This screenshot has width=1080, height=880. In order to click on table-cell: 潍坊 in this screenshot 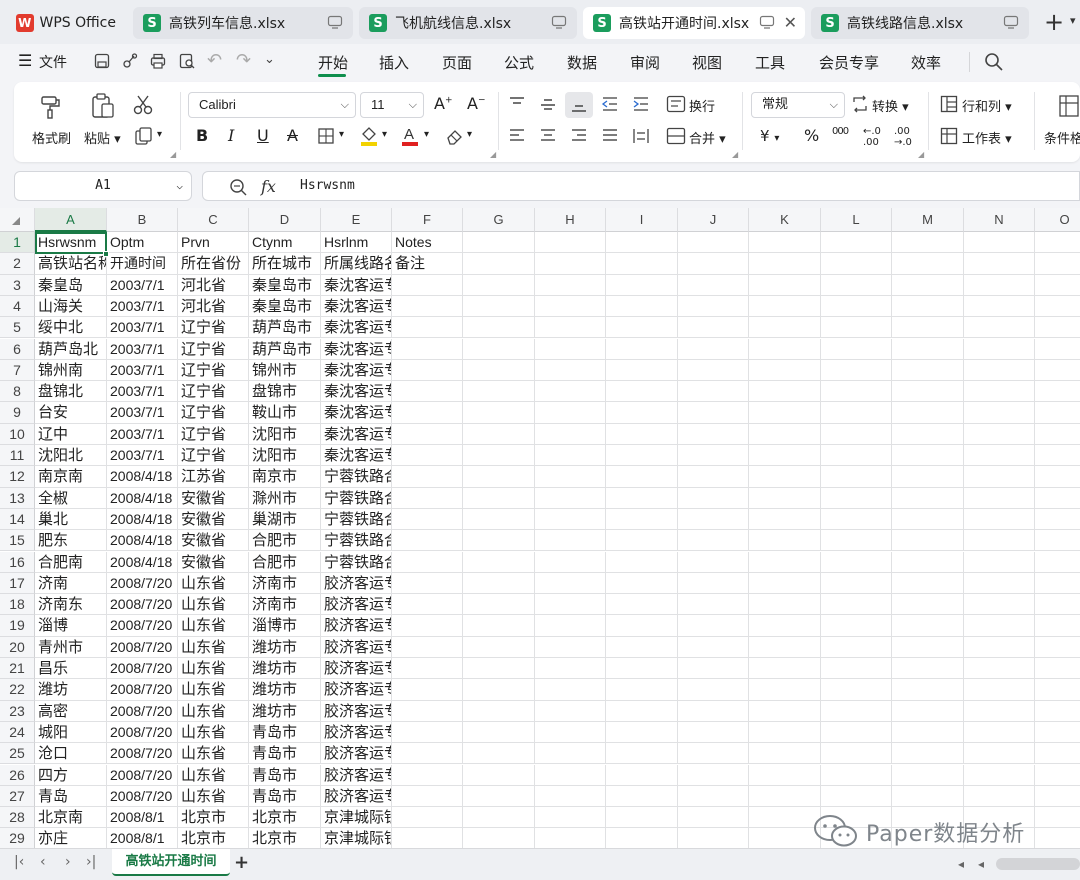, I will do `click(71, 690)`.